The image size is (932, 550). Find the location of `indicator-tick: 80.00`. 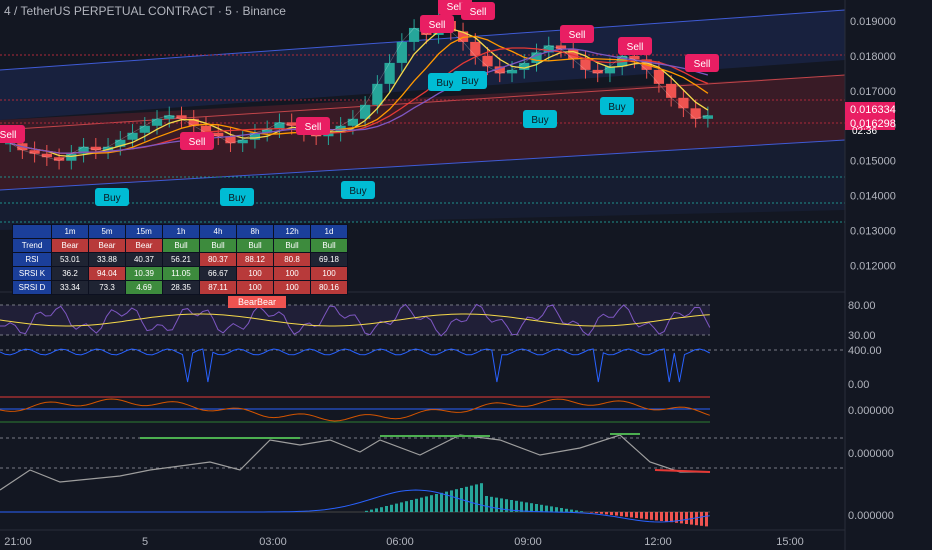

indicator-tick: 80.00 is located at coordinates (862, 306).